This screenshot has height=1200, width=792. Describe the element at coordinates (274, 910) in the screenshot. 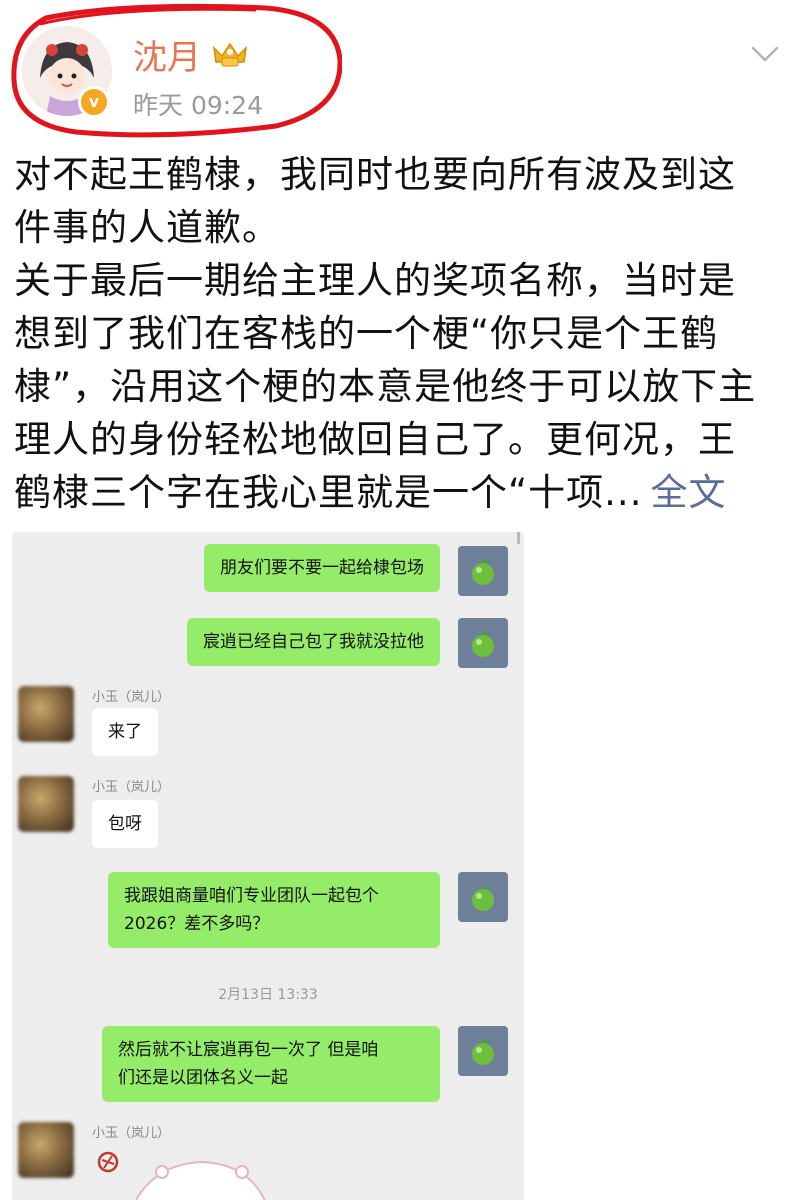

I see `chat-bubble-me: 我跟姐商量咱们专业团队一起包个 2026？差不多吗？` at that location.